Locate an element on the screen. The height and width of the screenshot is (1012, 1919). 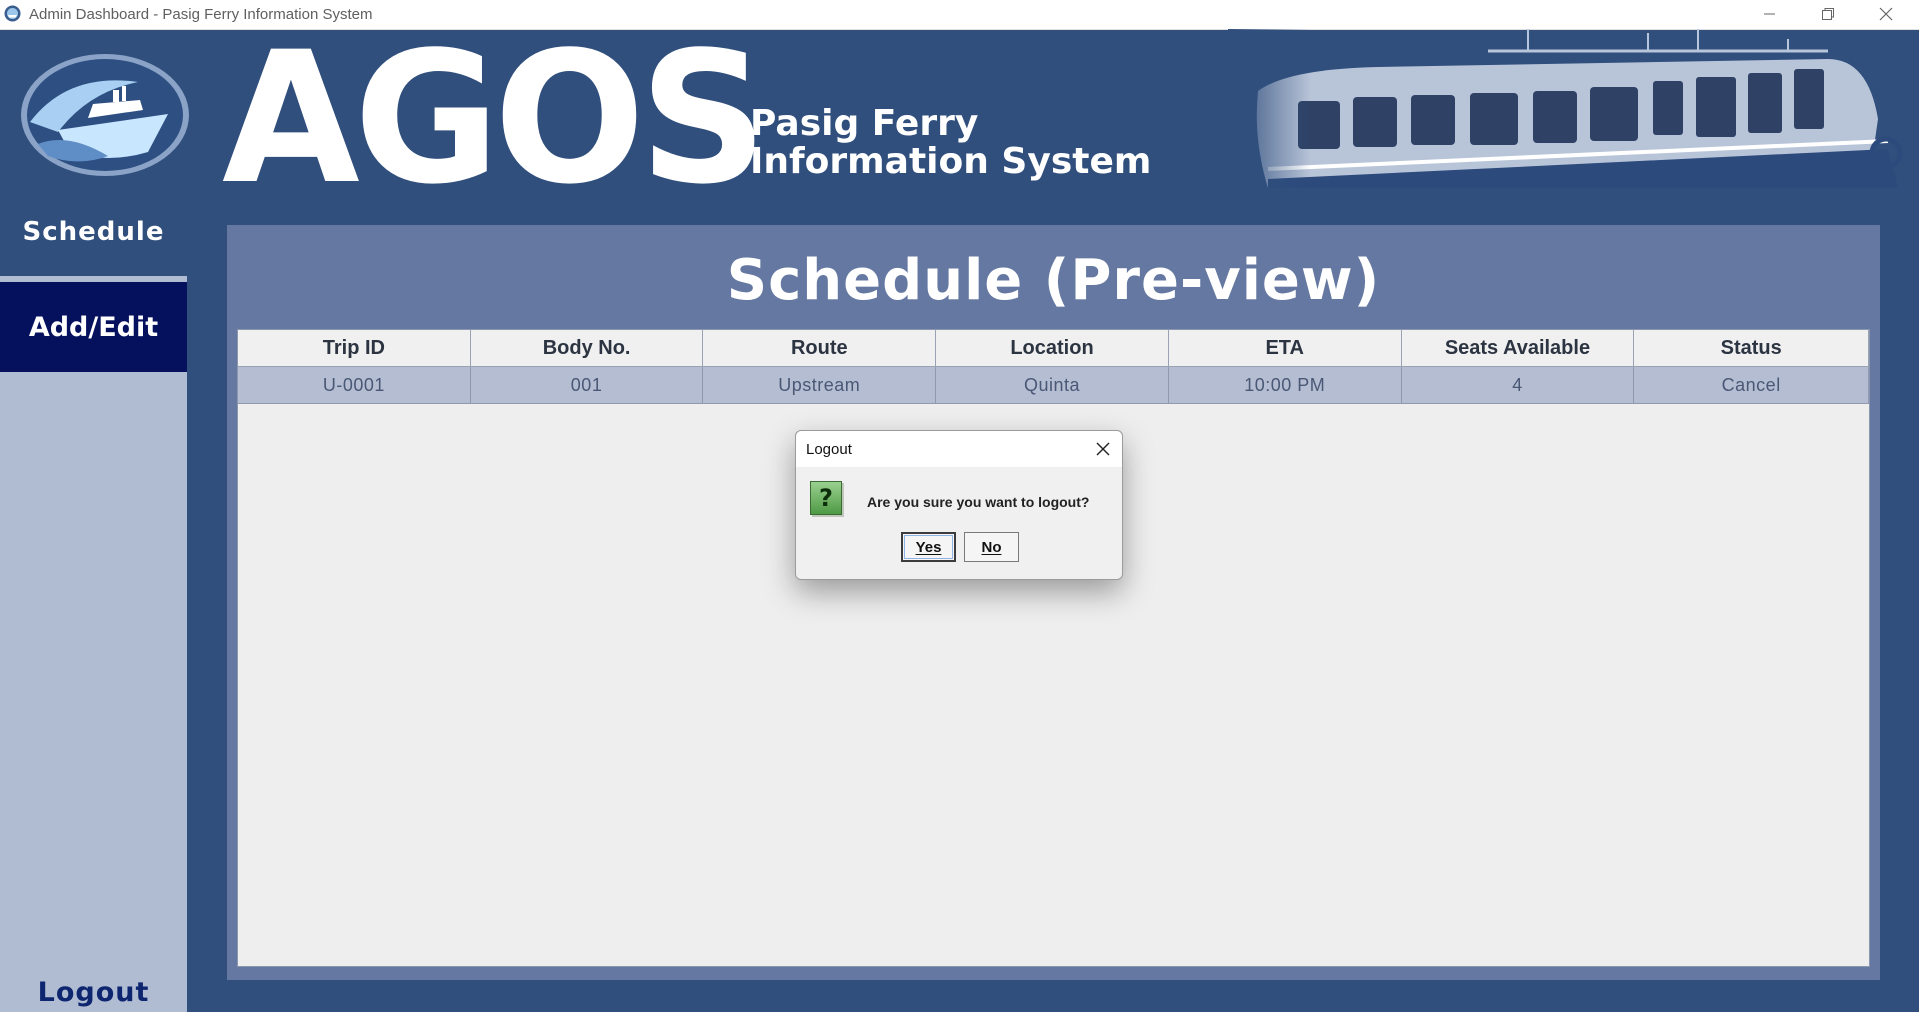
logout-button: Logout is located at coordinates (93, 992).